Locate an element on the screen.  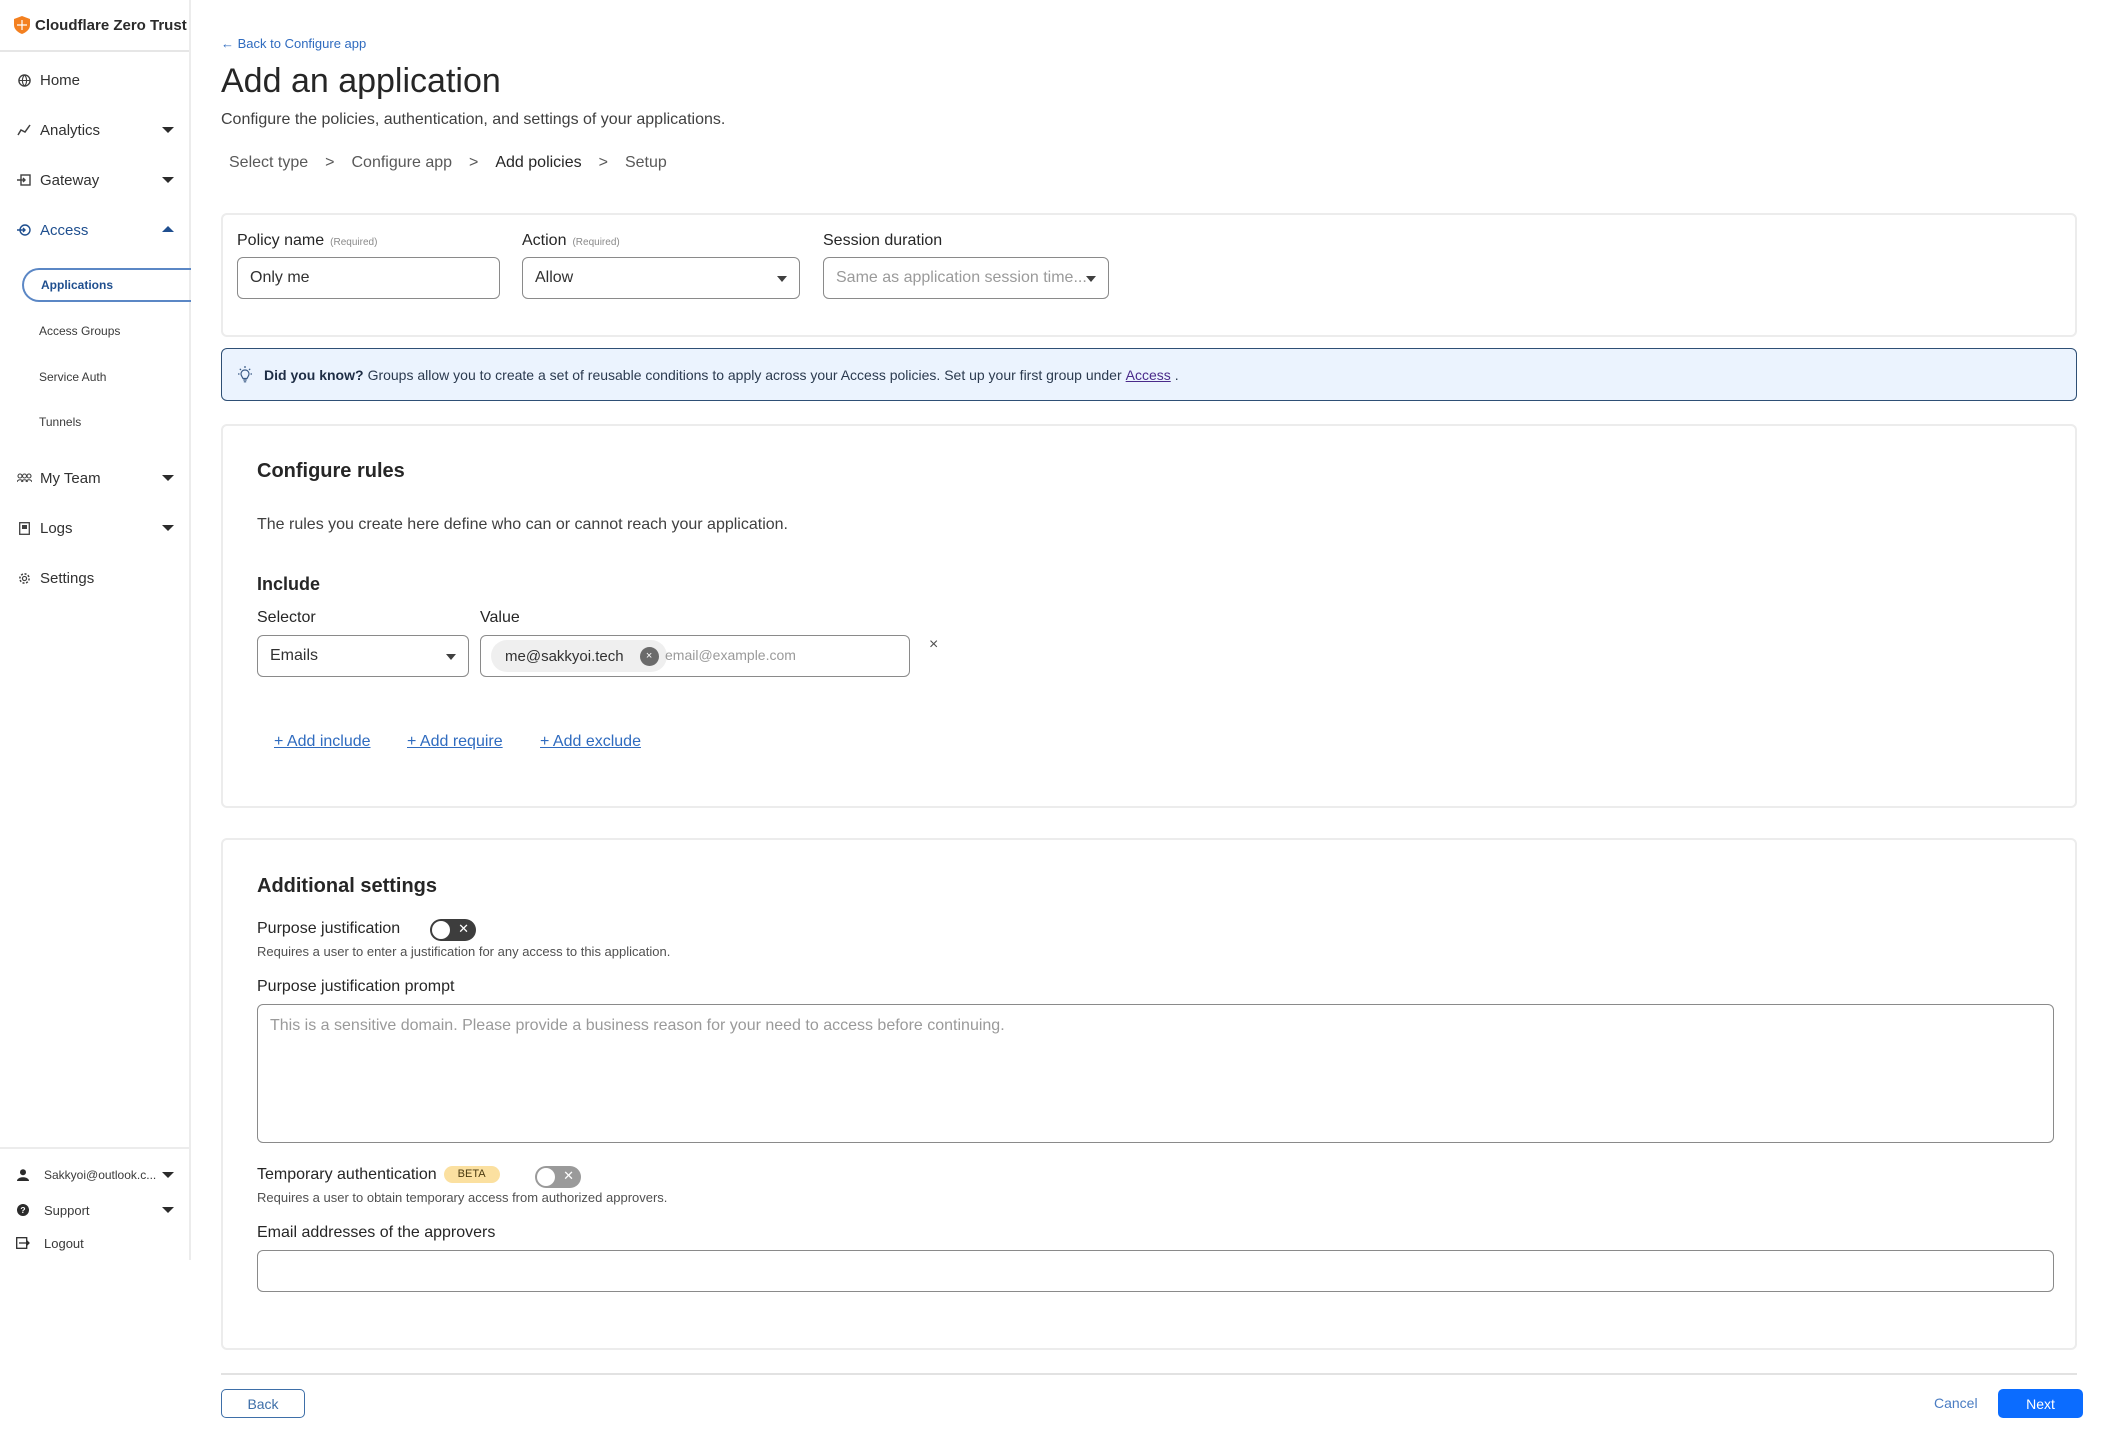
sidebar-subitem-service-auth: Service Auth is located at coordinates (106, 377).